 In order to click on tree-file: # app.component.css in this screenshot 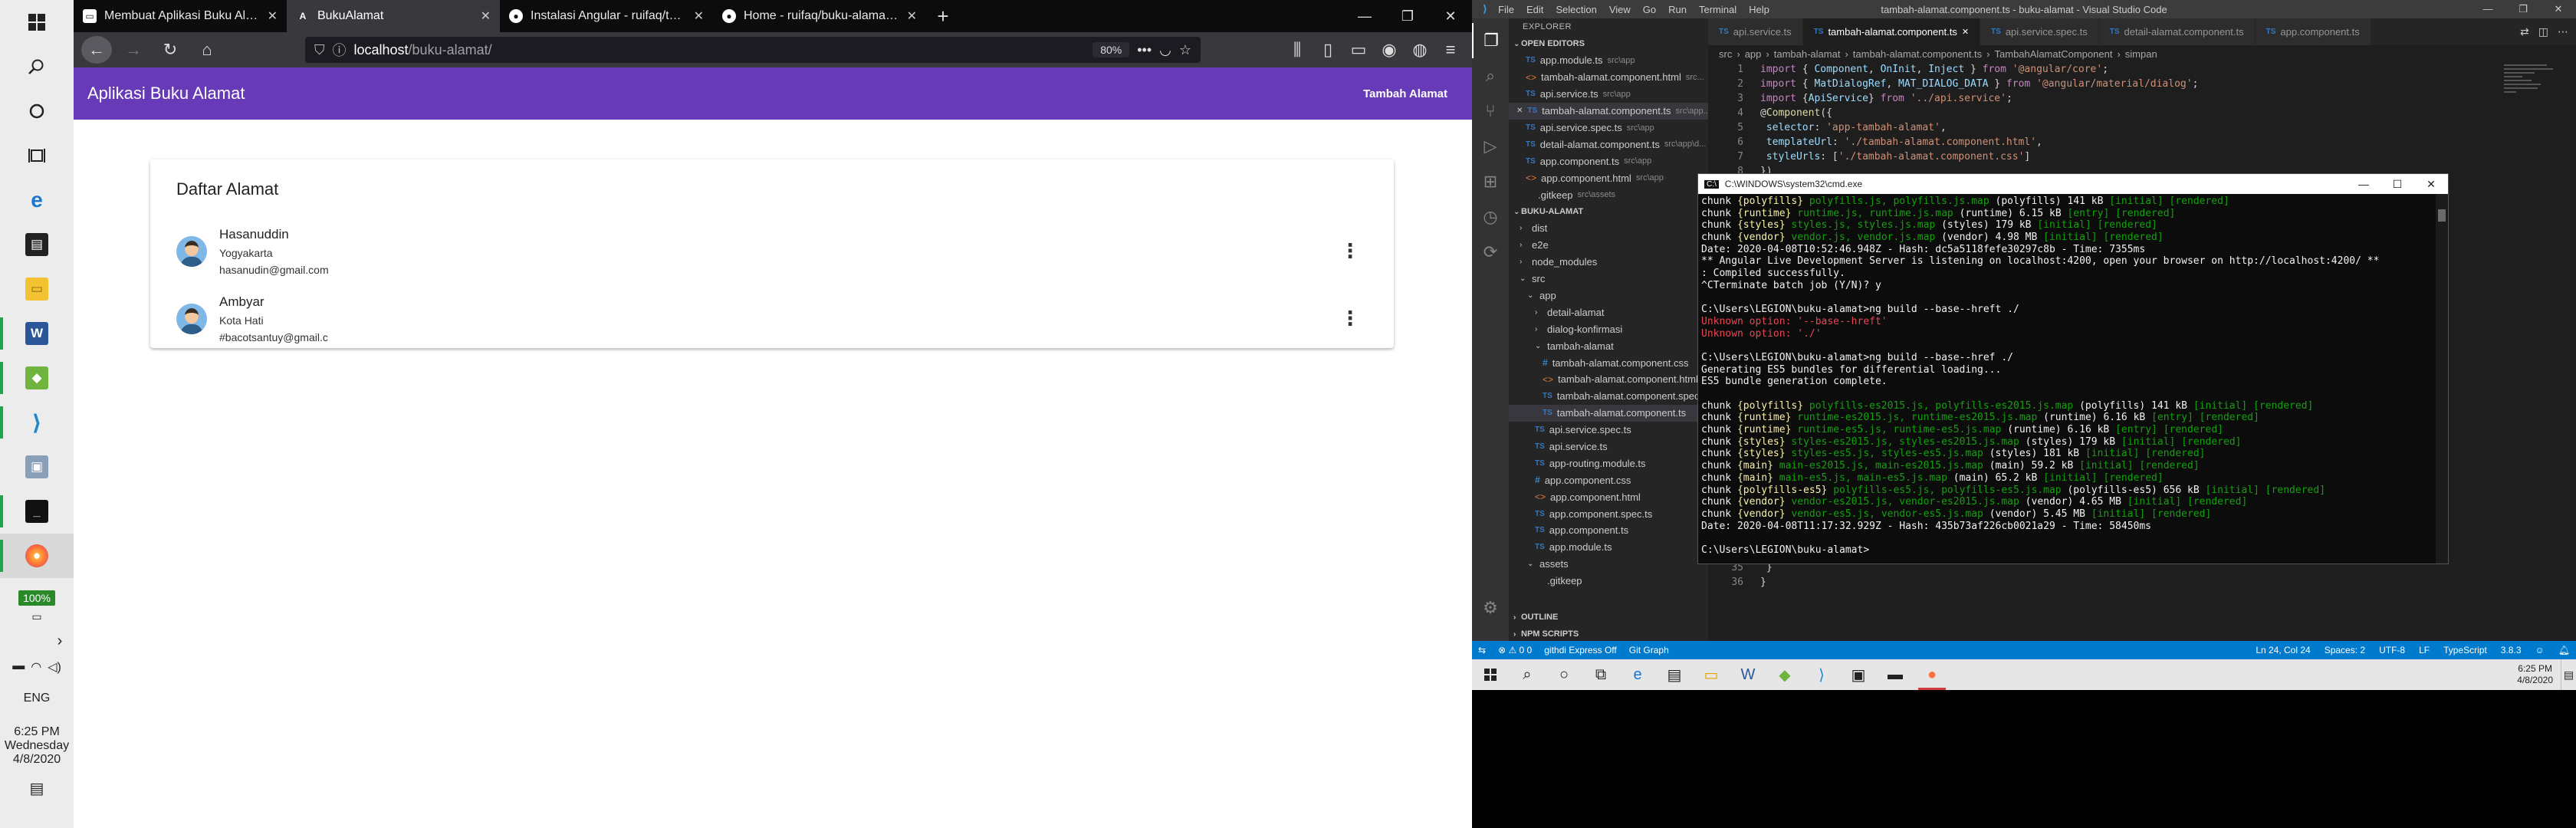, I will do `click(1608, 480)`.